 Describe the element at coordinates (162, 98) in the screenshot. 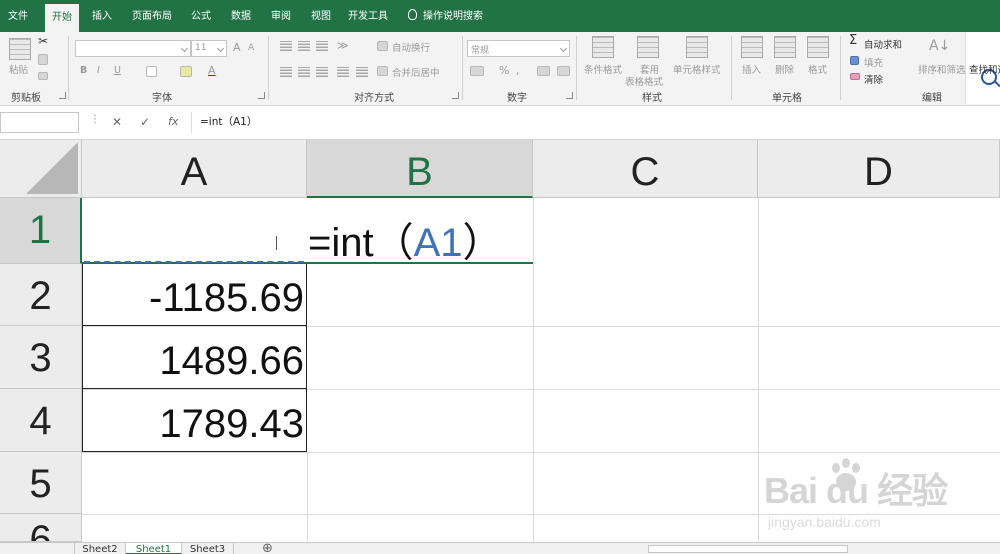

I see `group-label-font: 字体` at that location.